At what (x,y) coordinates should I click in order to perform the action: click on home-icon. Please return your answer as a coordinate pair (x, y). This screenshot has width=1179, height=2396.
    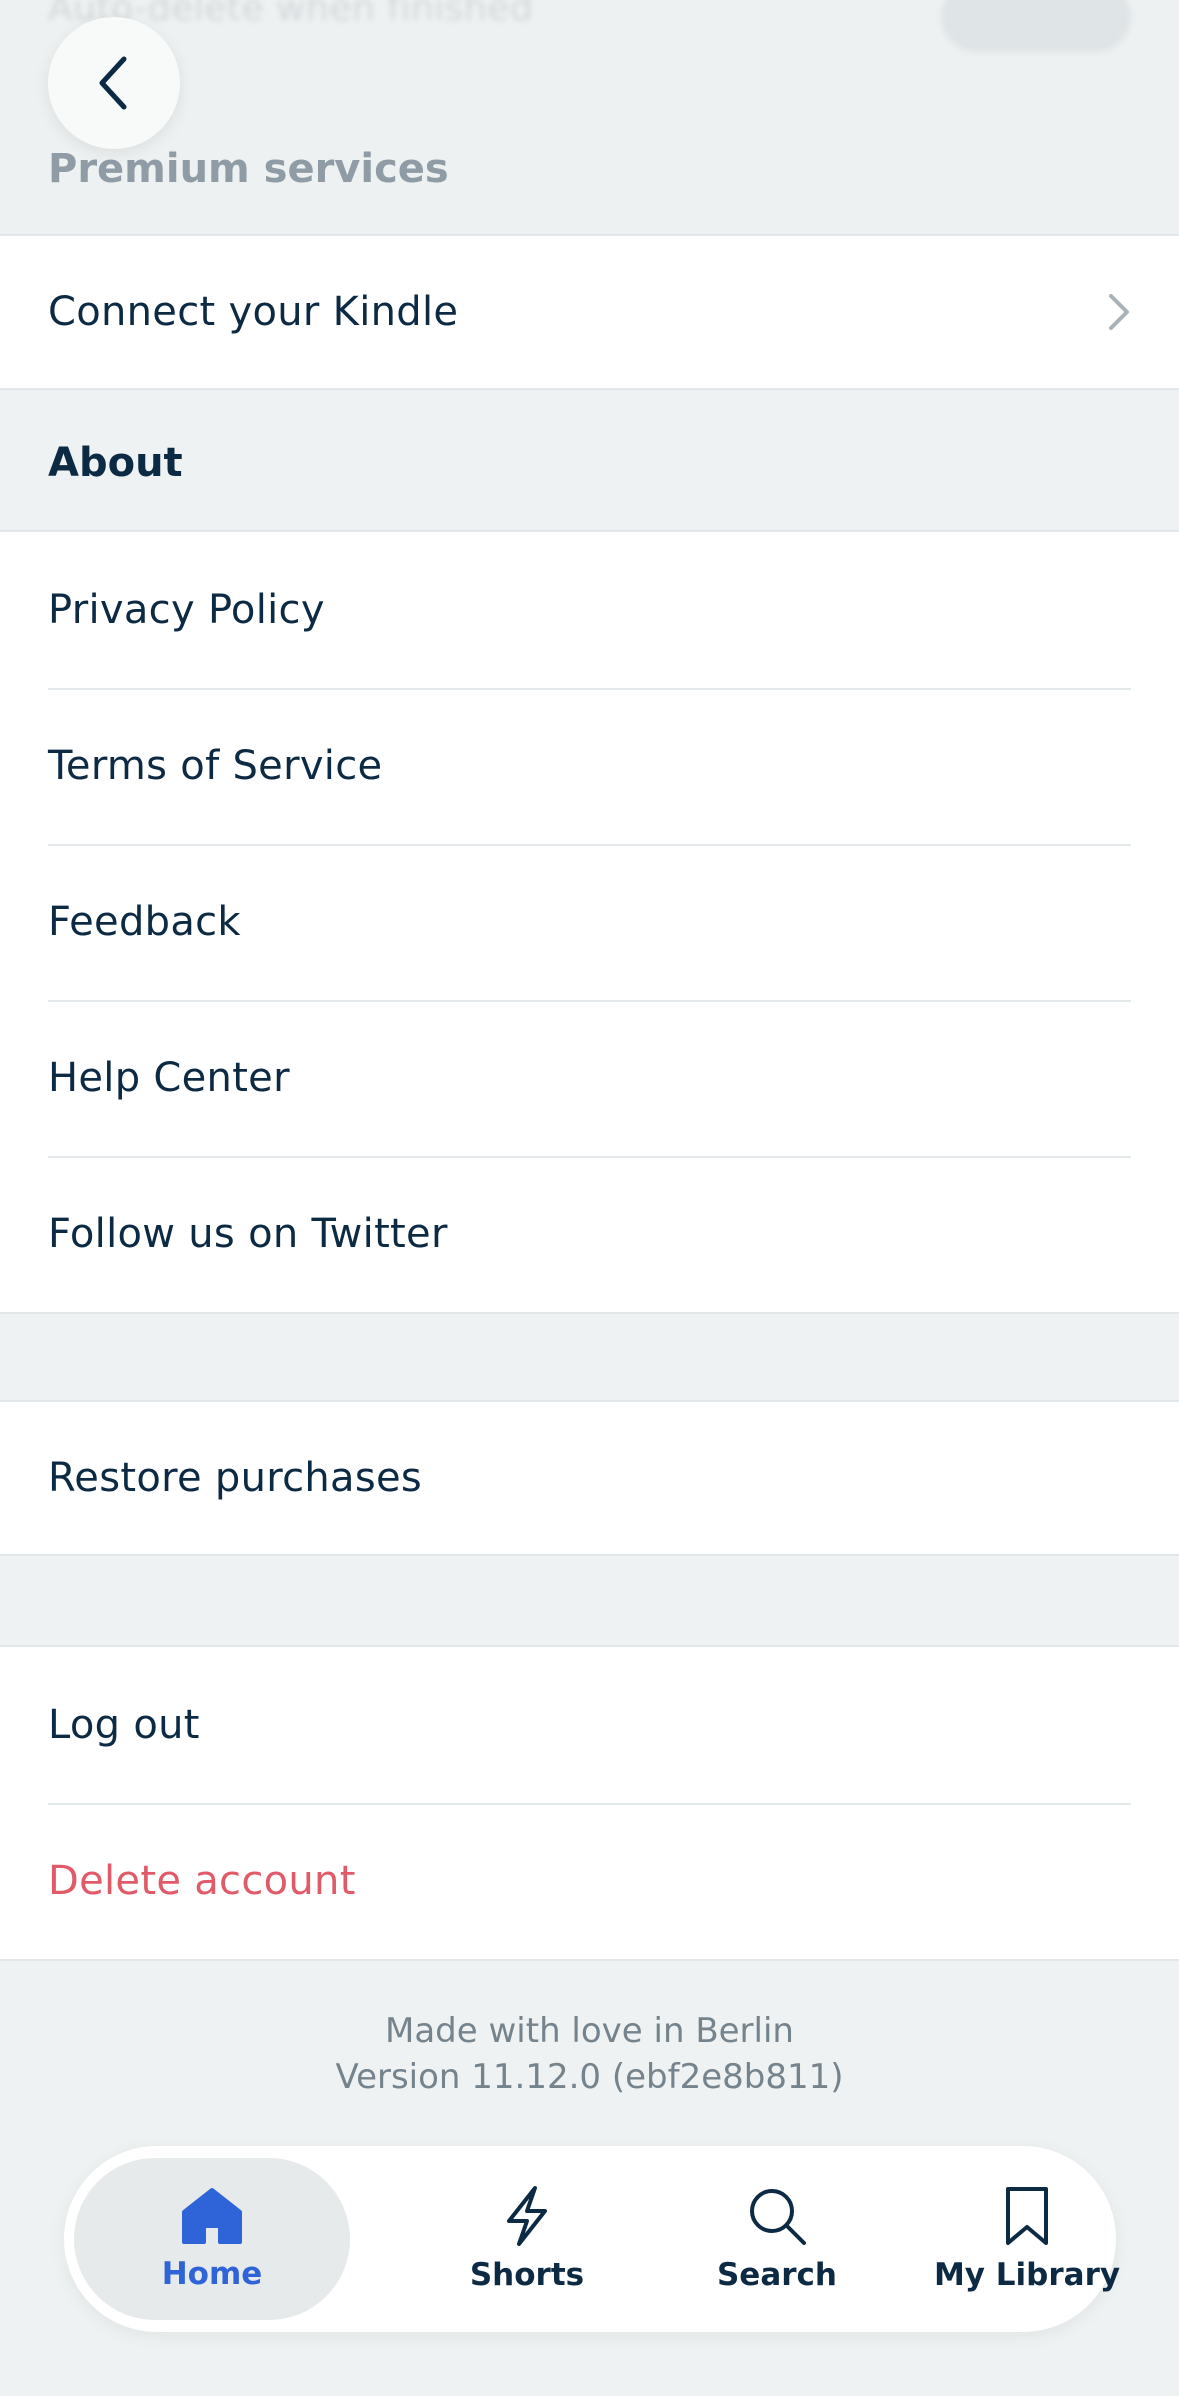
    Looking at the image, I should click on (212, 2216).